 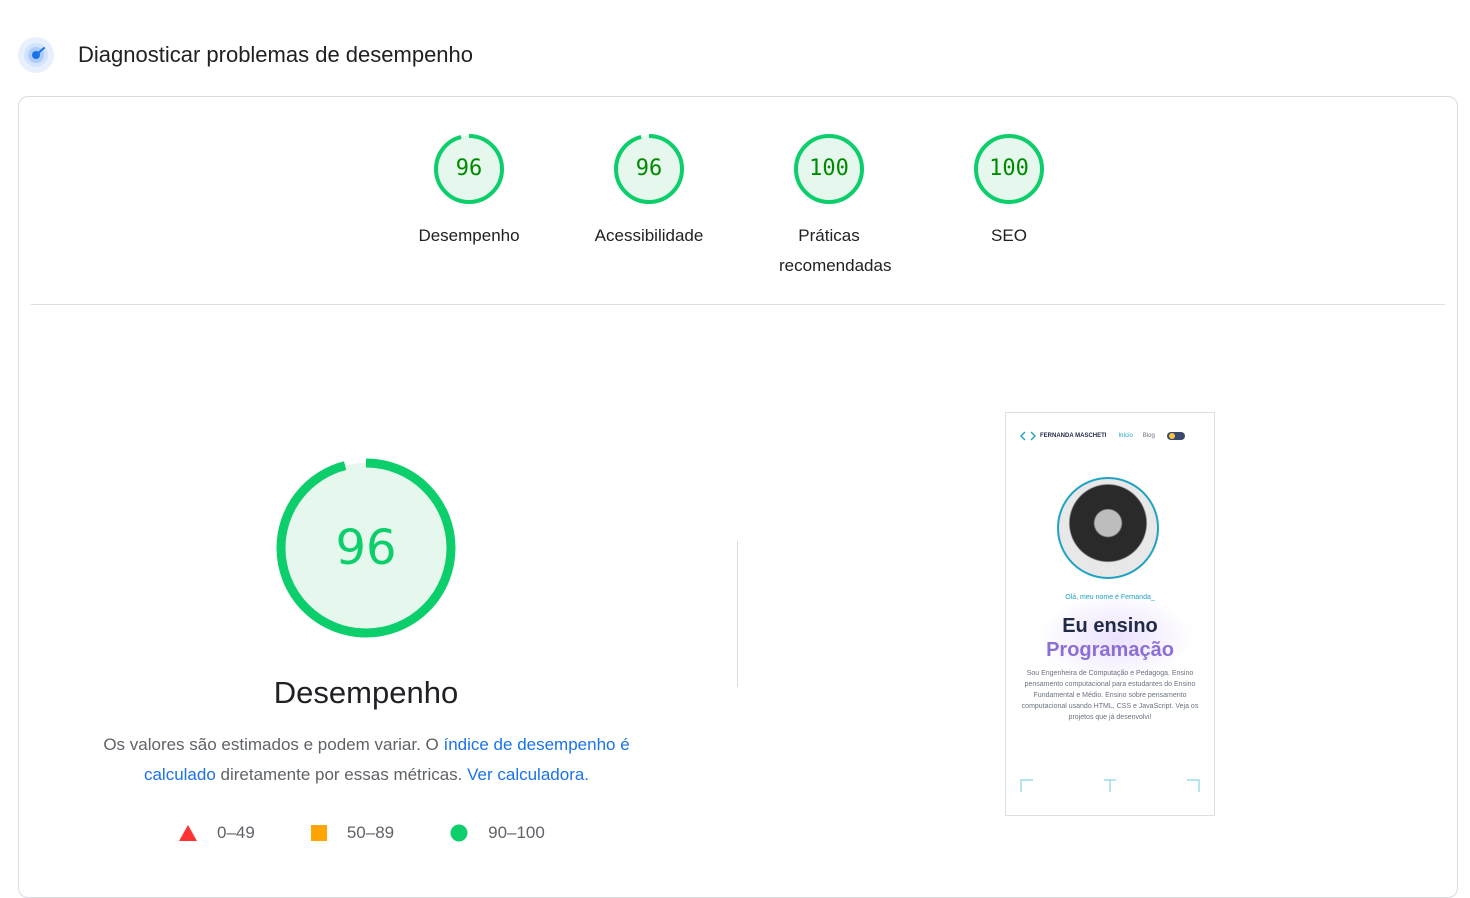 What do you see at coordinates (276, 54) in the screenshot?
I see `section-title: Diagnosticar problemas de desempenho` at bounding box center [276, 54].